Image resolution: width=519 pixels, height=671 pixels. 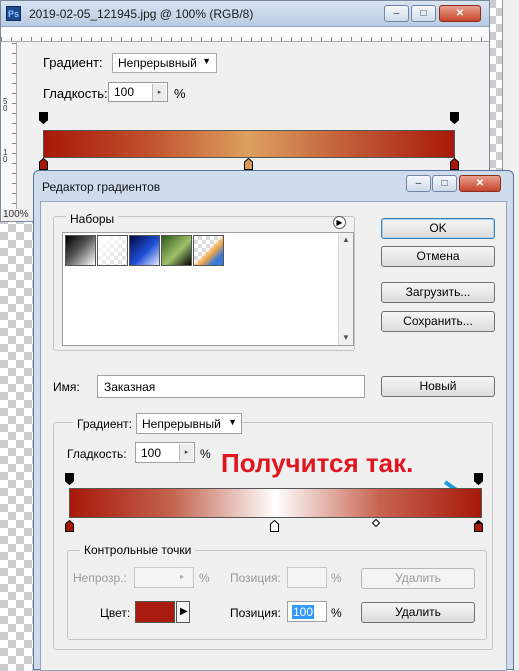 I want to click on back-opacity-stop-right, so click(x=454, y=118).